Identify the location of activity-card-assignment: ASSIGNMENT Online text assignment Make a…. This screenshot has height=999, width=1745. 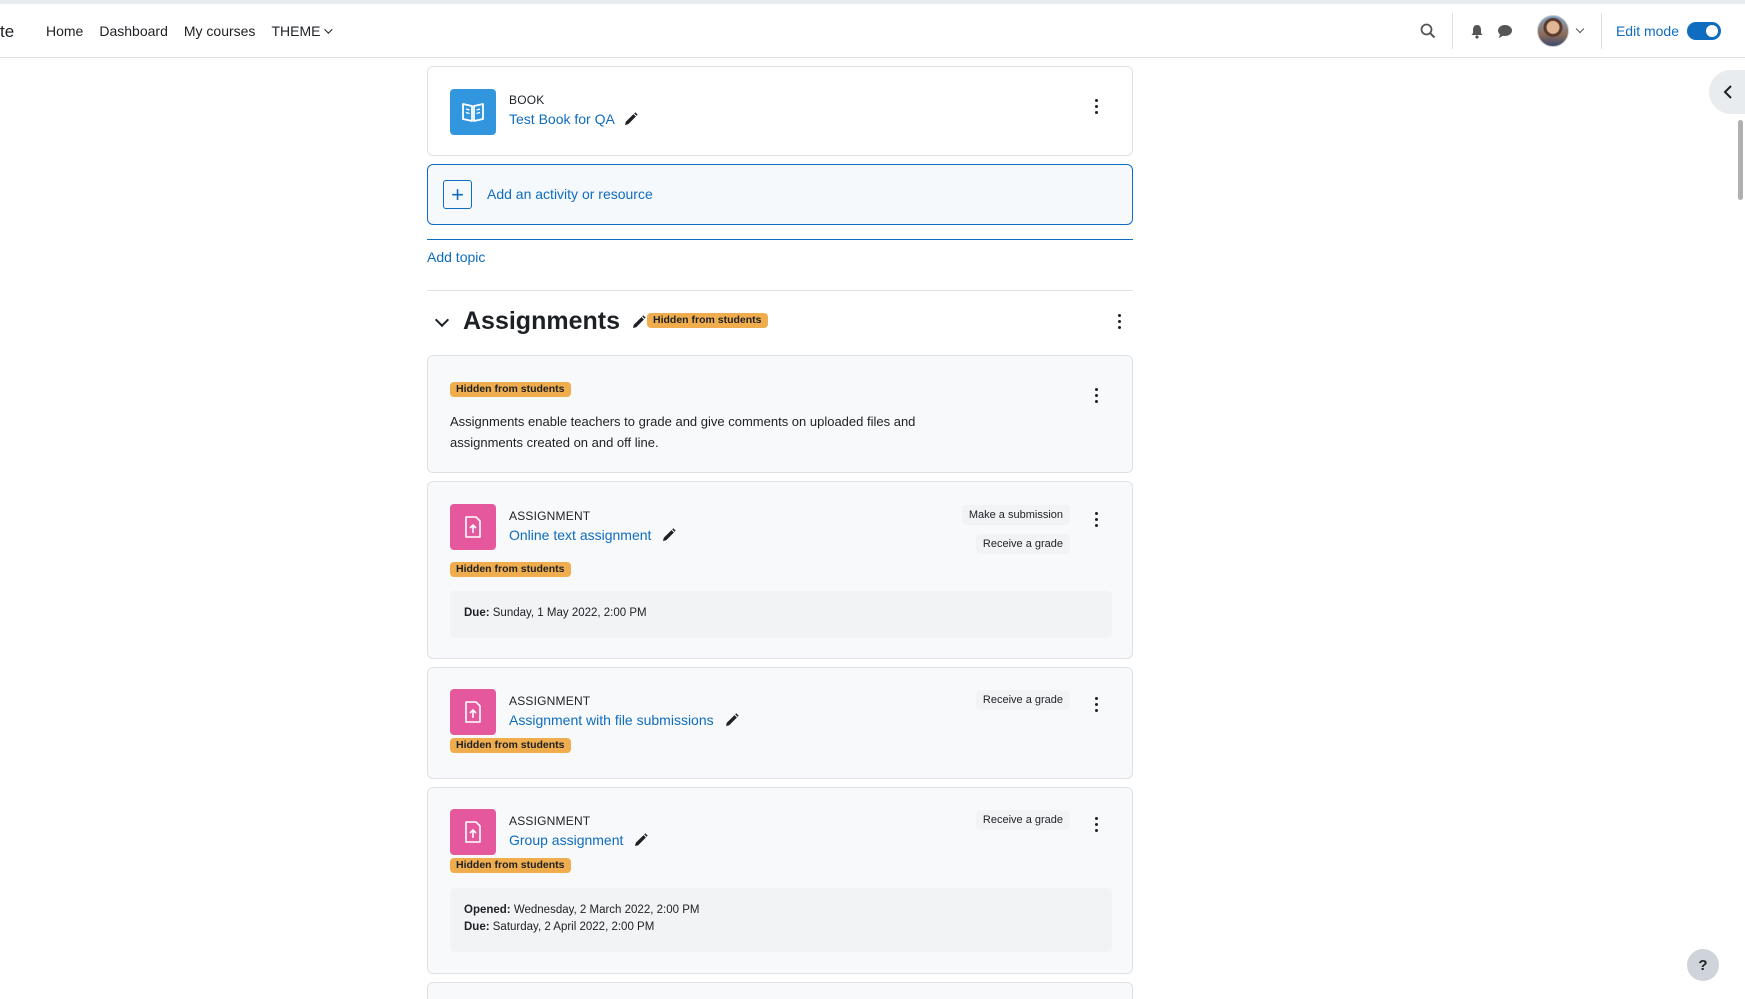
(780, 570).